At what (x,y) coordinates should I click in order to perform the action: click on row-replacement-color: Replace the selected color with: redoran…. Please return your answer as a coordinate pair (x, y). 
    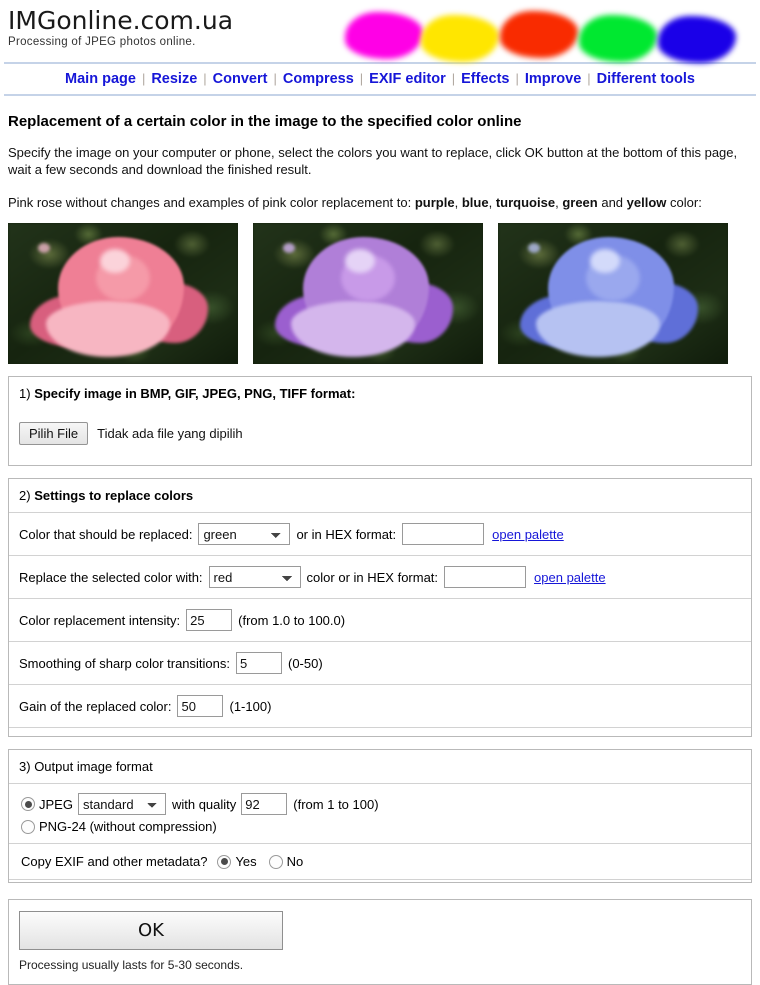
    Looking at the image, I should click on (380, 576).